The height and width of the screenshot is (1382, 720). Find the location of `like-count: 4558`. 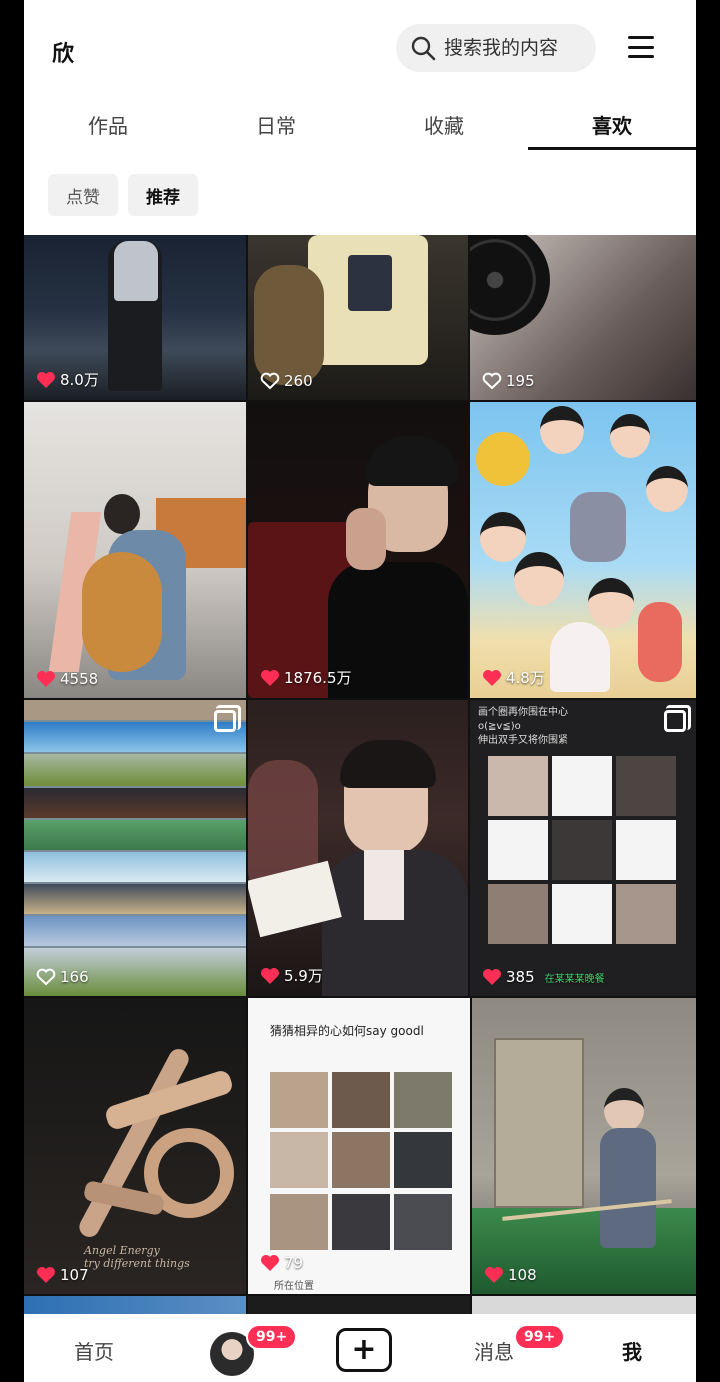

like-count: 4558 is located at coordinates (67, 679).